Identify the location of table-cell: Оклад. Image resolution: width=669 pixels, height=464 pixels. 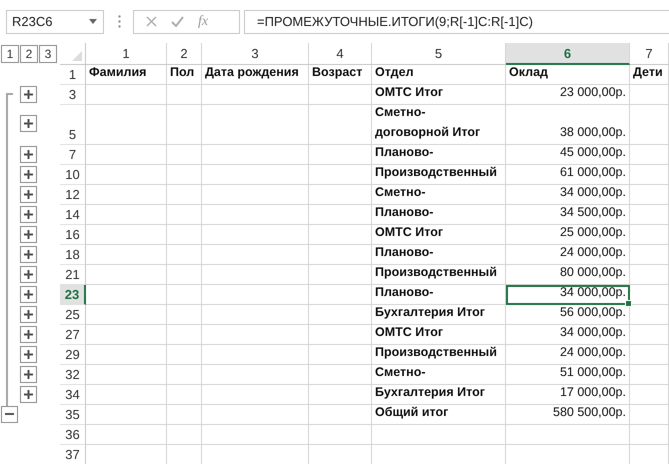
(568, 75).